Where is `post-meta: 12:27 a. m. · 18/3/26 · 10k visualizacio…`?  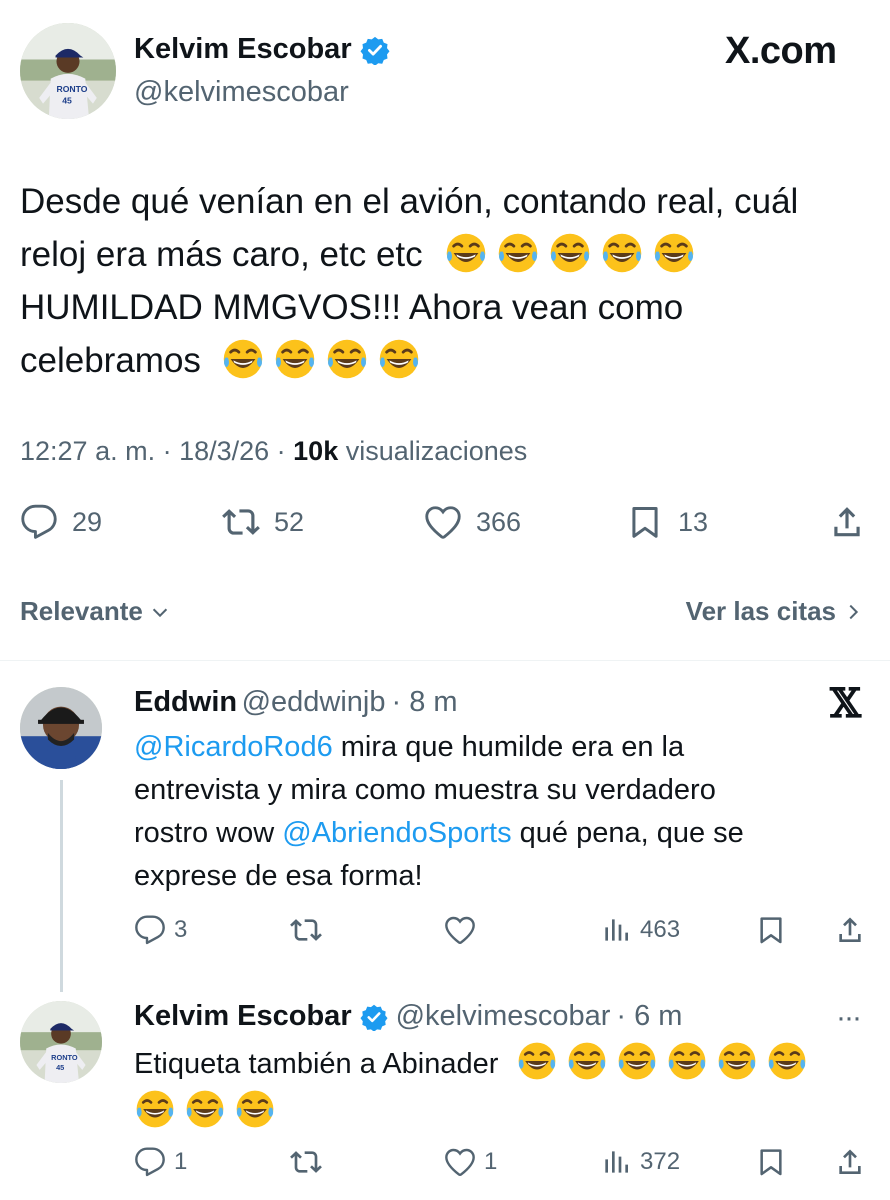 post-meta: 12:27 a. m. · 18/3/26 · 10k visualizacio… is located at coordinates (273, 451).